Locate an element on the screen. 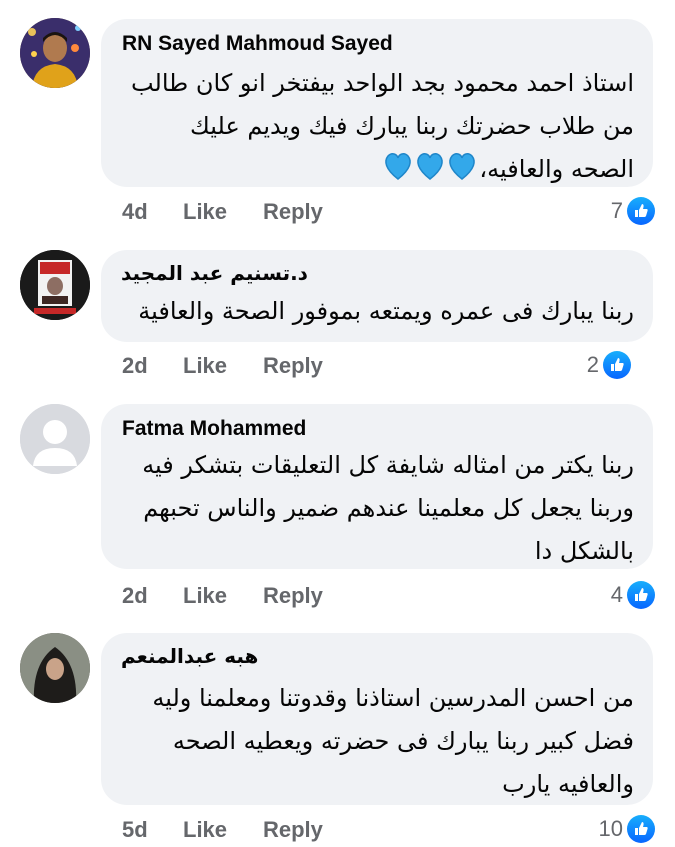 Image resolution: width=675 pixels, height=847 pixels. timestamp: 4d is located at coordinates (135, 212).